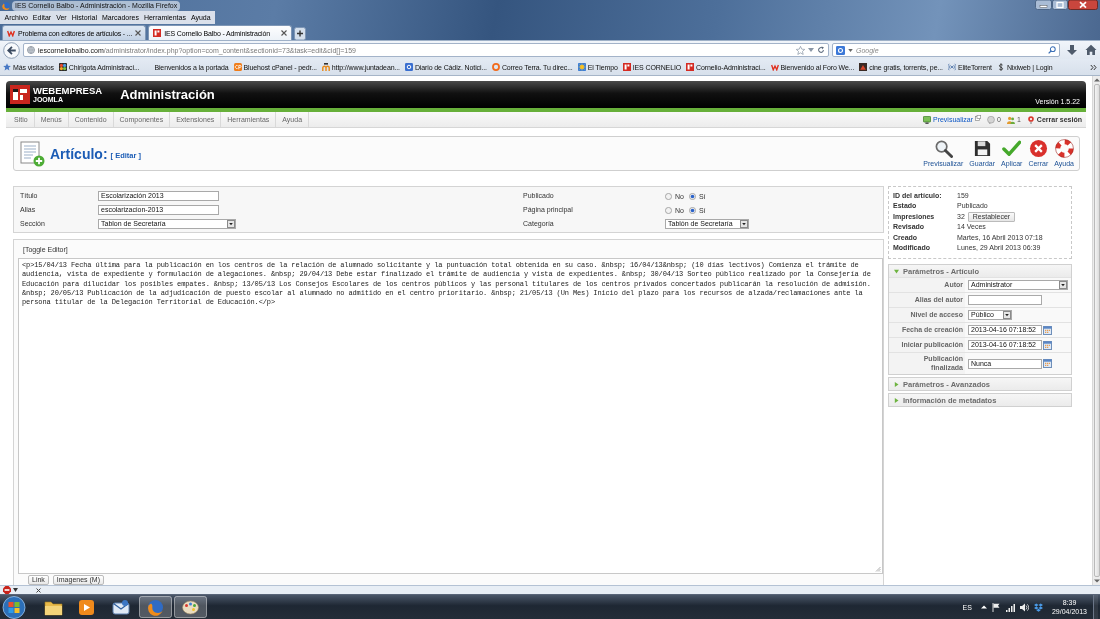  What do you see at coordinates (1052, 50) in the screenshot?
I see `search-icon` at bounding box center [1052, 50].